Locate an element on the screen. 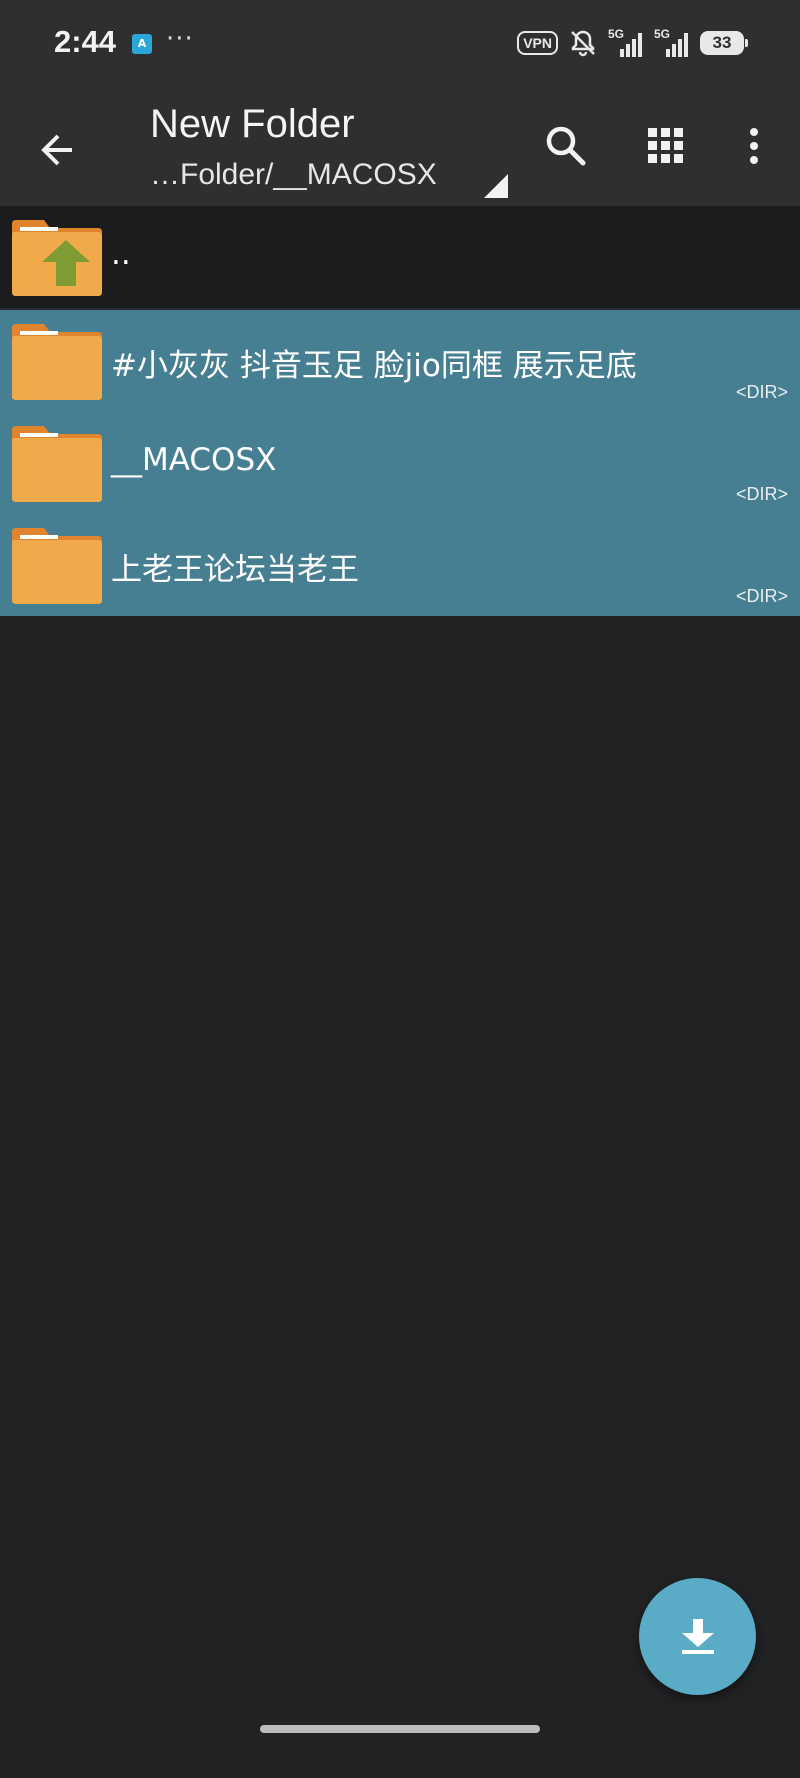 The height and width of the screenshot is (1778, 800). more-vertical-icon is located at coordinates (754, 146).